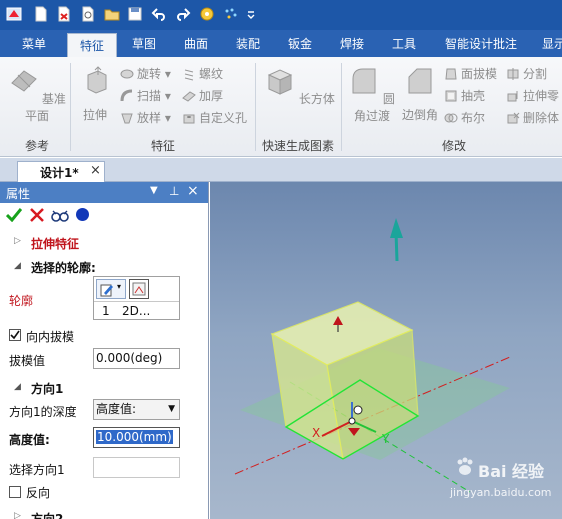 Image resolution: width=562 pixels, height=519 pixels. Describe the element at coordinates (144, 43) in the screenshot. I see `tab-sketch: 草图` at that location.